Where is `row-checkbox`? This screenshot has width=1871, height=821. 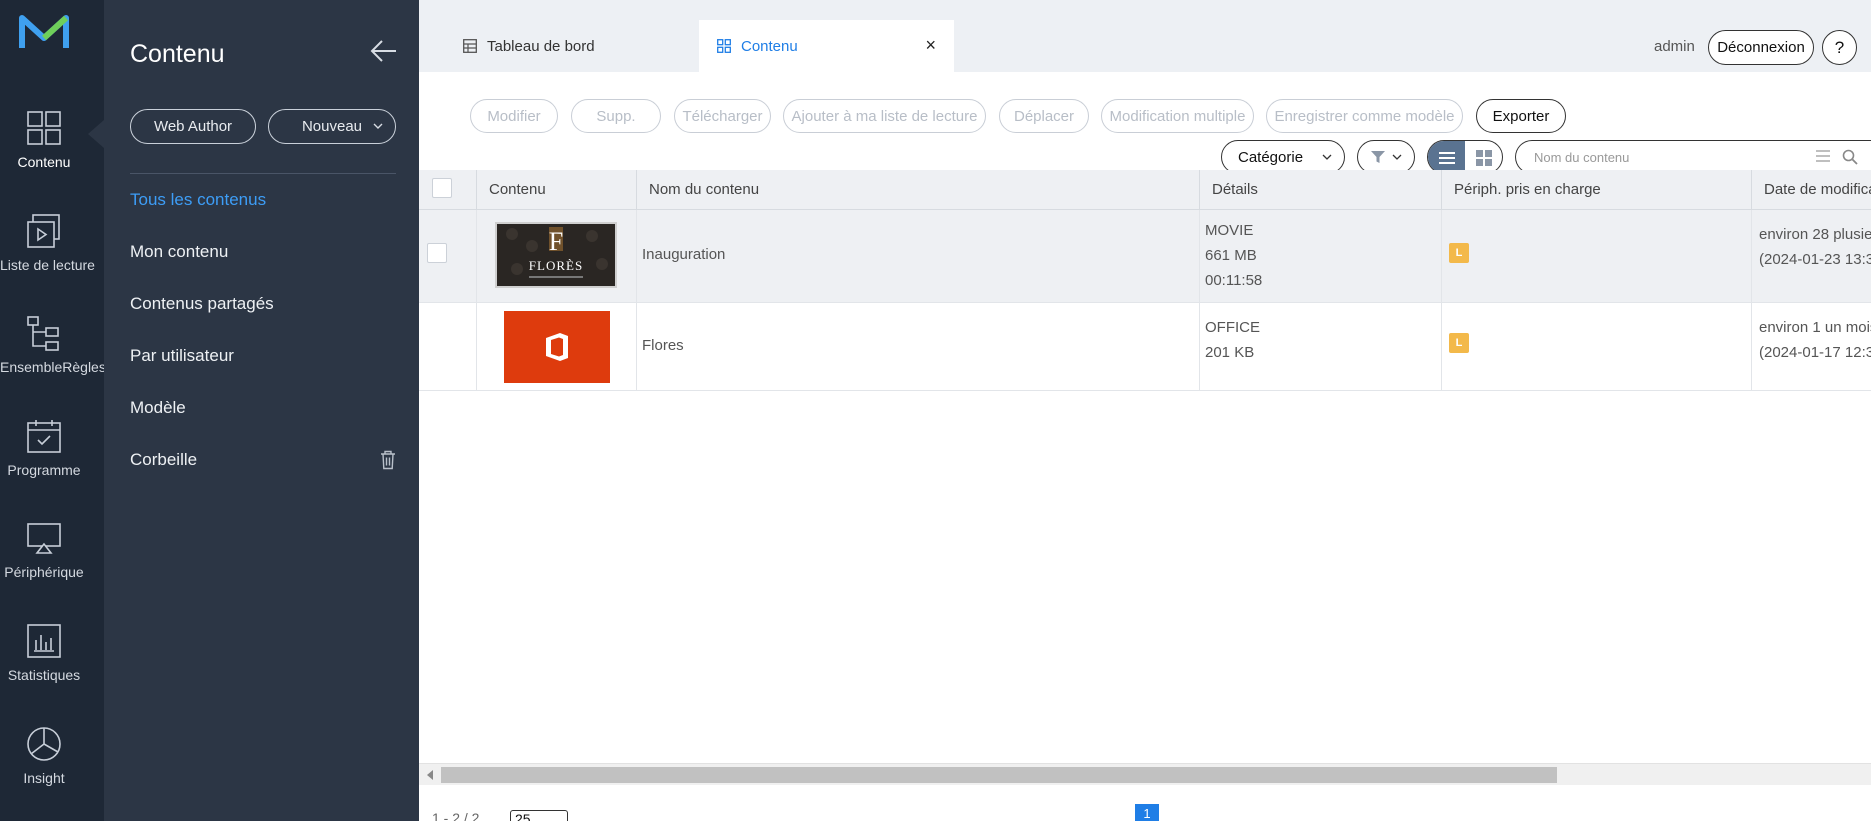
row-checkbox is located at coordinates (437, 253).